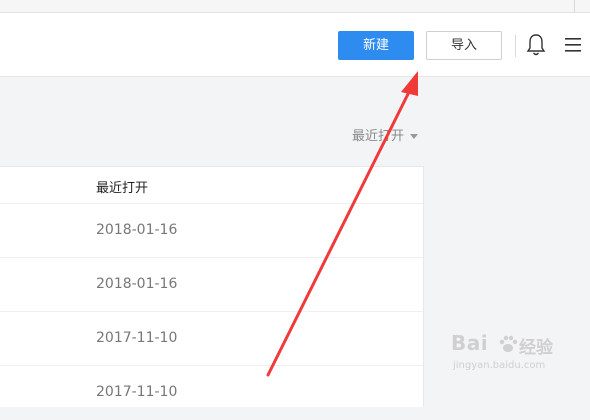  I want to click on watermark-jingyan: 经验, so click(536, 348).